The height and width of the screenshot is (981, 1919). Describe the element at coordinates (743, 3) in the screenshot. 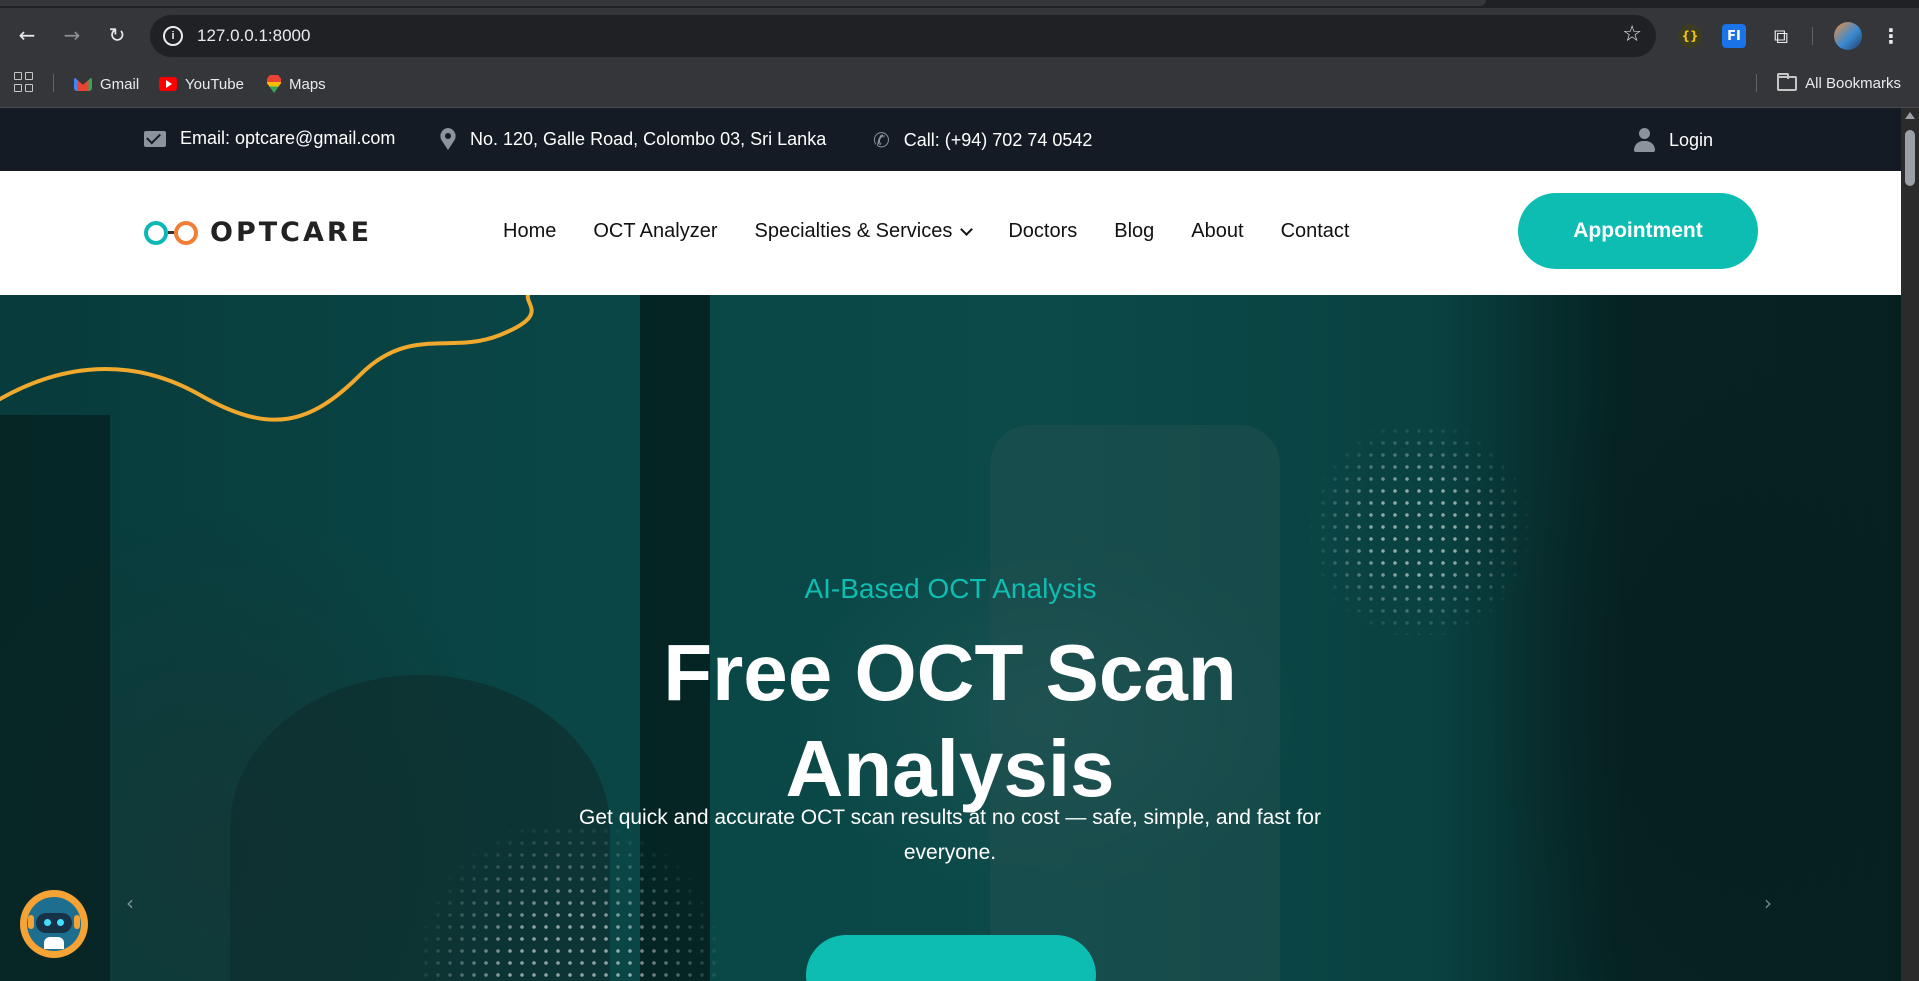

I see `active-tab-edge` at that location.